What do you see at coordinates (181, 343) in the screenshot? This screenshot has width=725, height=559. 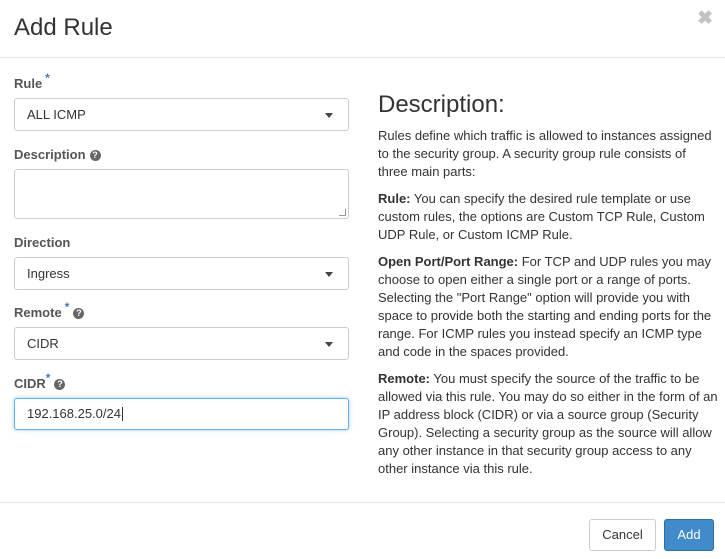 I see `remote-select: CIDR` at bounding box center [181, 343].